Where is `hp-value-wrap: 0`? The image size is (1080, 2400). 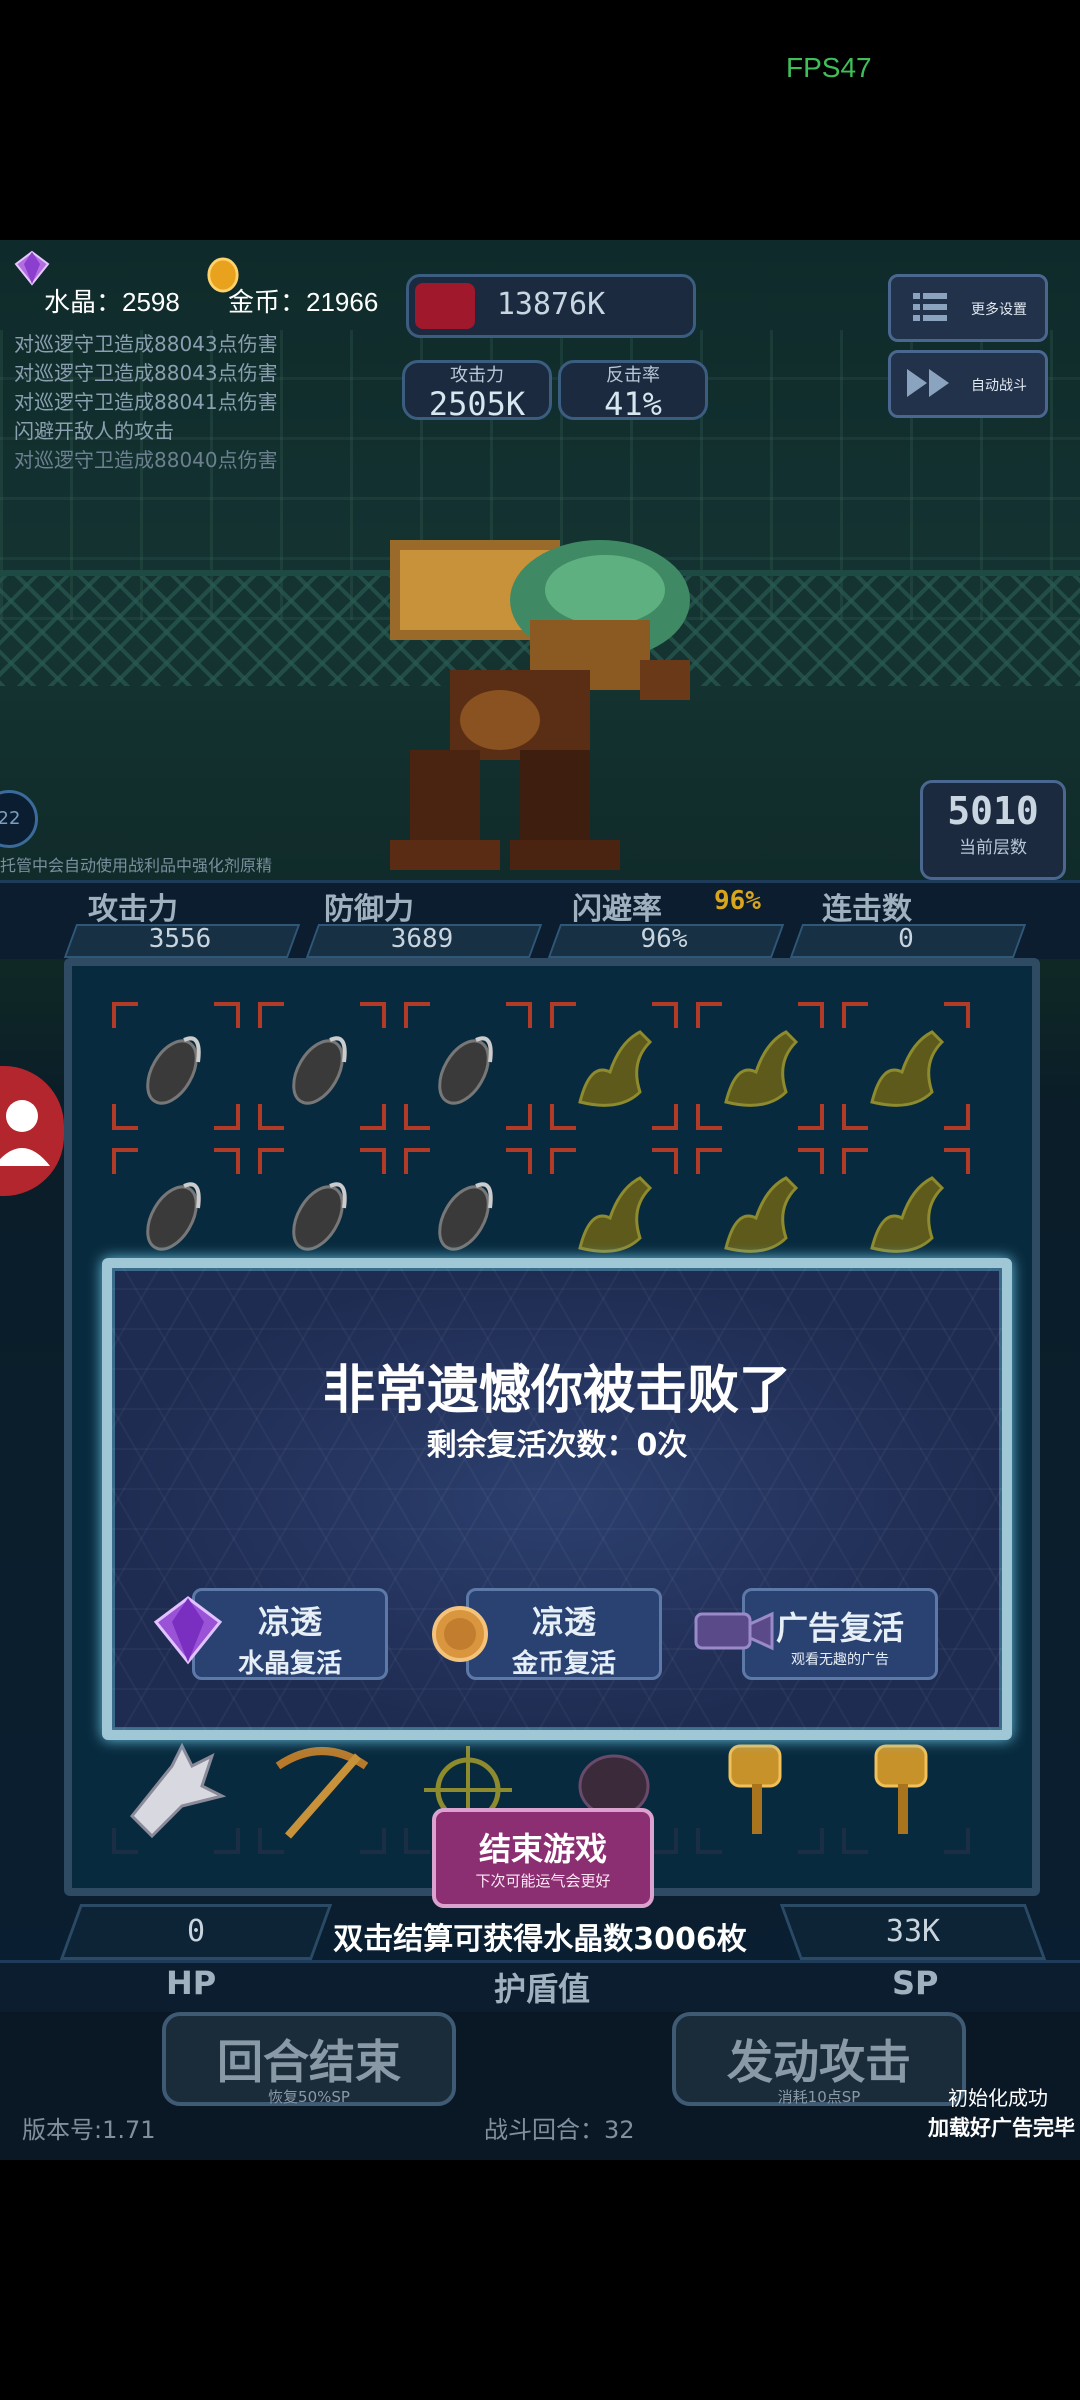
hp-value-wrap: 0 is located at coordinates (196, 1932).